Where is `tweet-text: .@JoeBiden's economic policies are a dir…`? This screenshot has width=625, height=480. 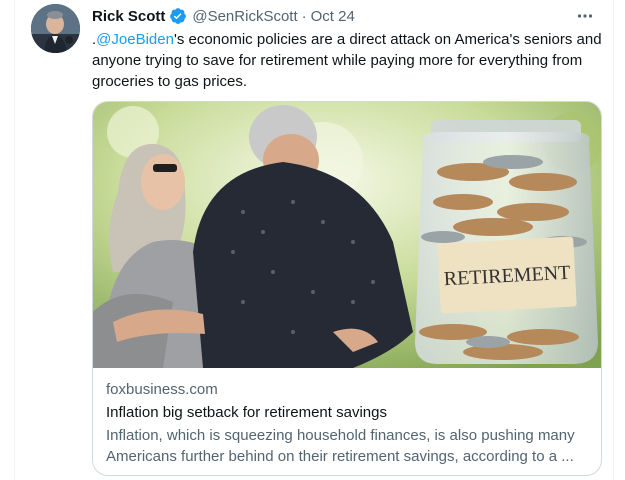 tweet-text: .@JoeBiden's economic policies are a dir… is located at coordinates (349, 60).